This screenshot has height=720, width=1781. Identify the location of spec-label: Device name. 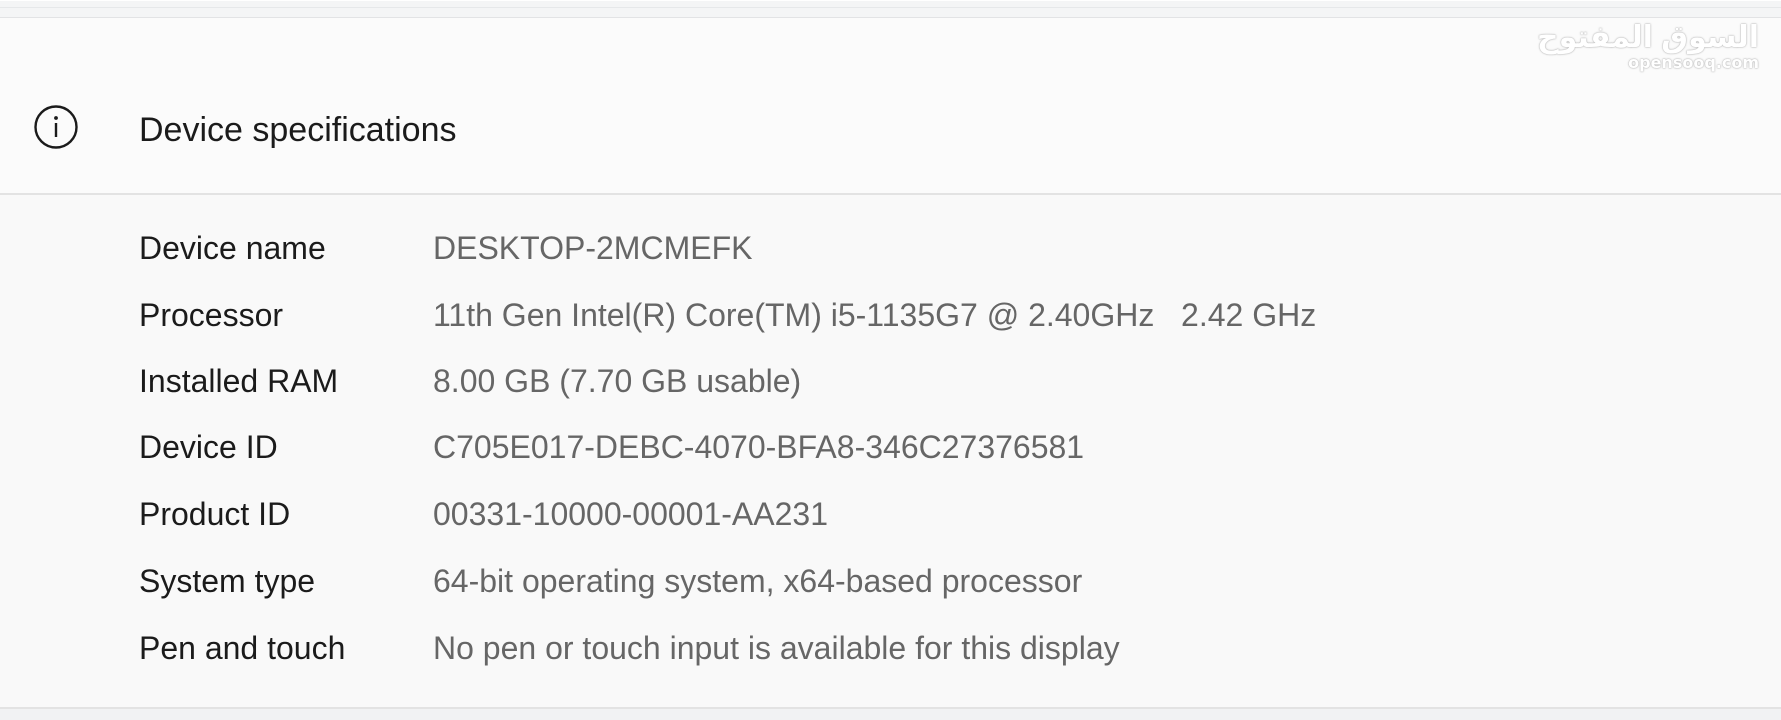
(232, 248).